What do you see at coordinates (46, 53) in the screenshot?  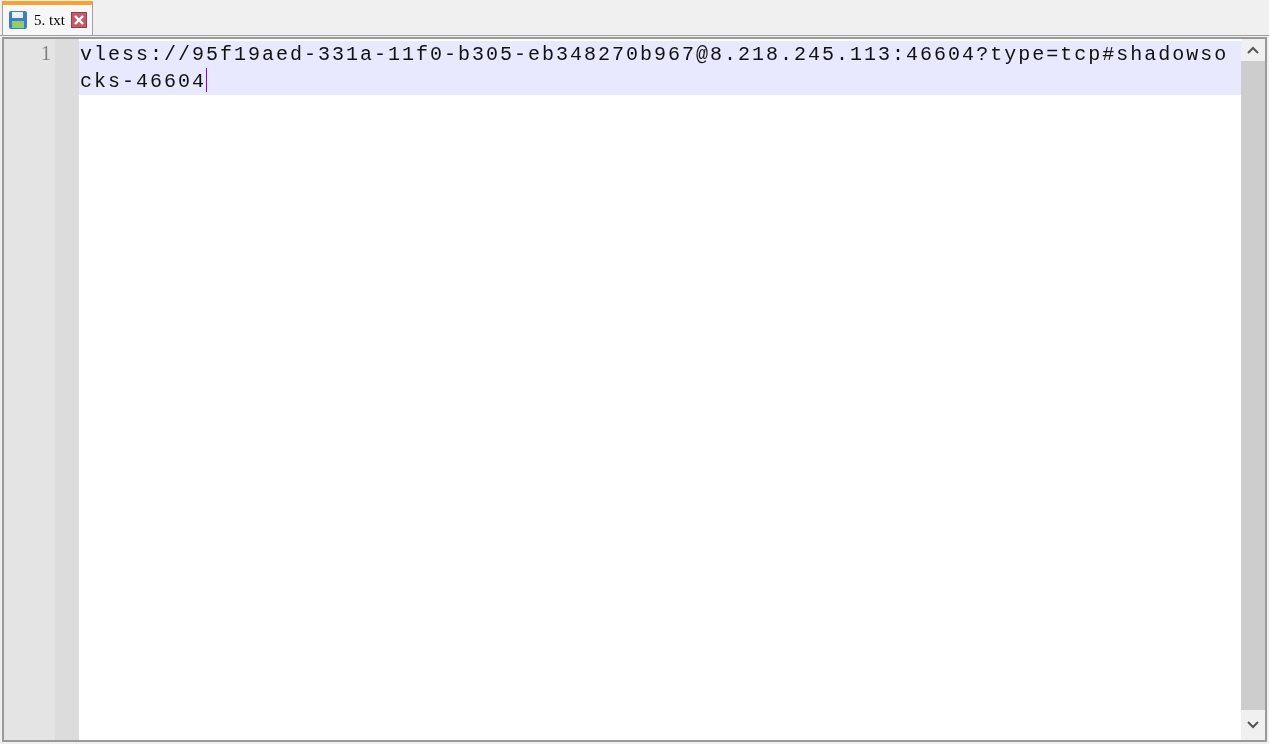 I see `line-number: 1` at bounding box center [46, 53].